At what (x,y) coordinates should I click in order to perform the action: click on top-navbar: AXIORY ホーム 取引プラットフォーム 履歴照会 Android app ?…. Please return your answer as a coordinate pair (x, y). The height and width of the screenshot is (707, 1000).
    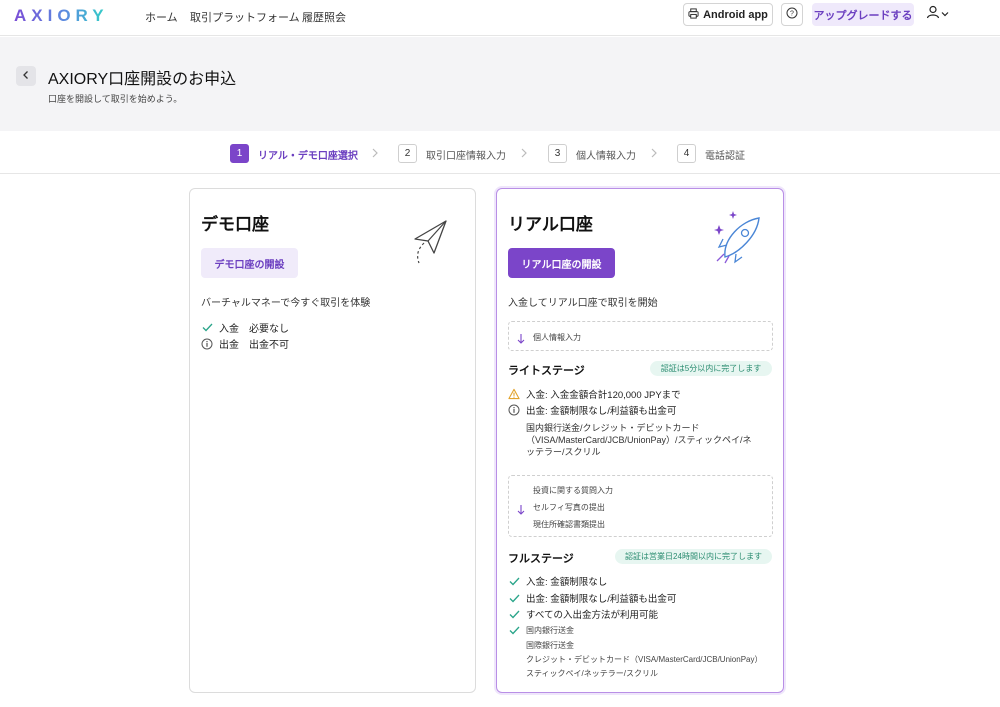
    Looking at the image, I should click on (500, 18).